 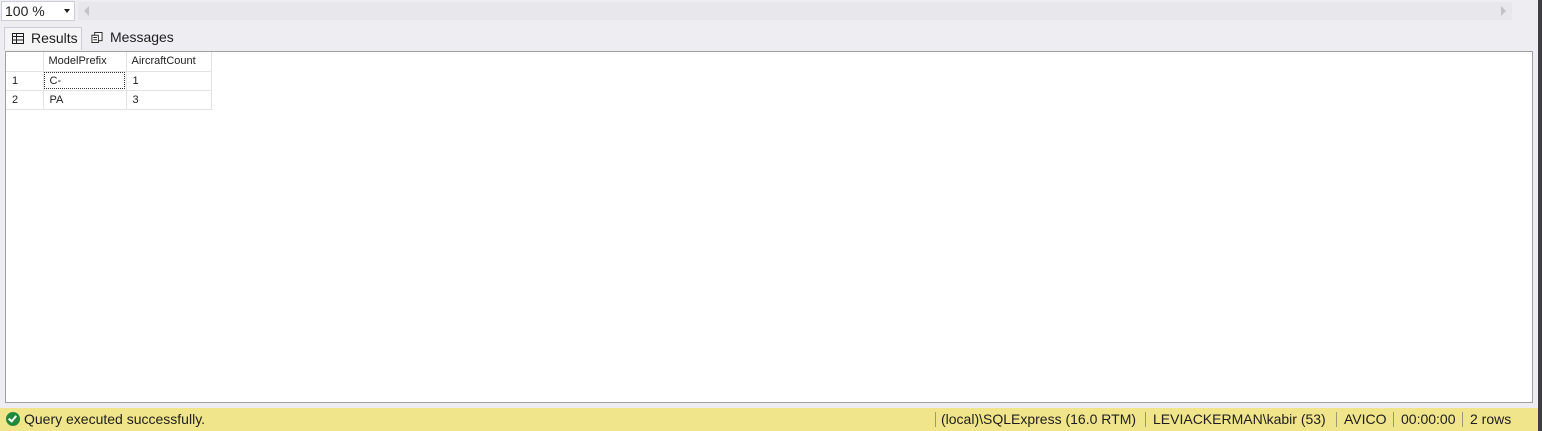 I want to click on table-cell: 3, so click(x=169, y=100).